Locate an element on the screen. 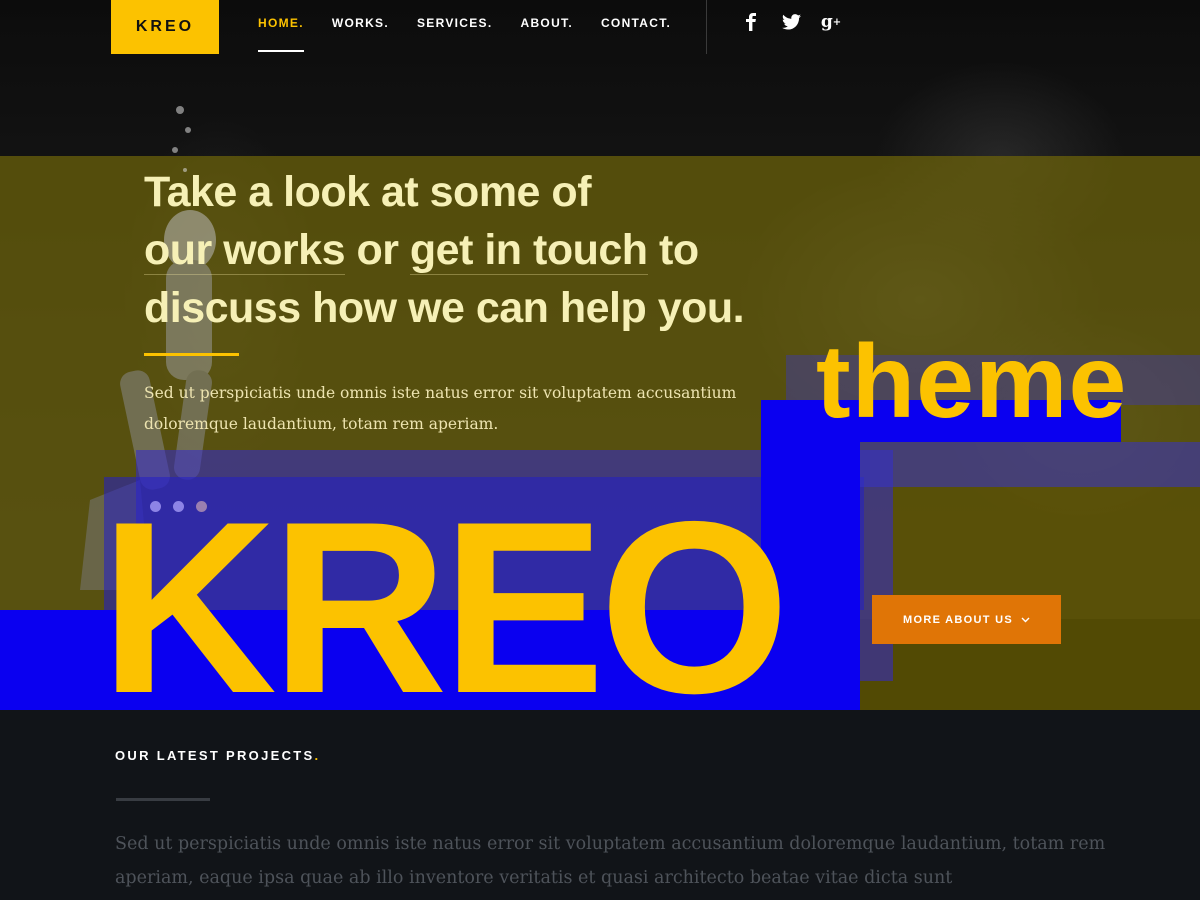 This screenshot has width=1200, height=900. nav-services: SERVICES. is located at coordinates (455, 34).